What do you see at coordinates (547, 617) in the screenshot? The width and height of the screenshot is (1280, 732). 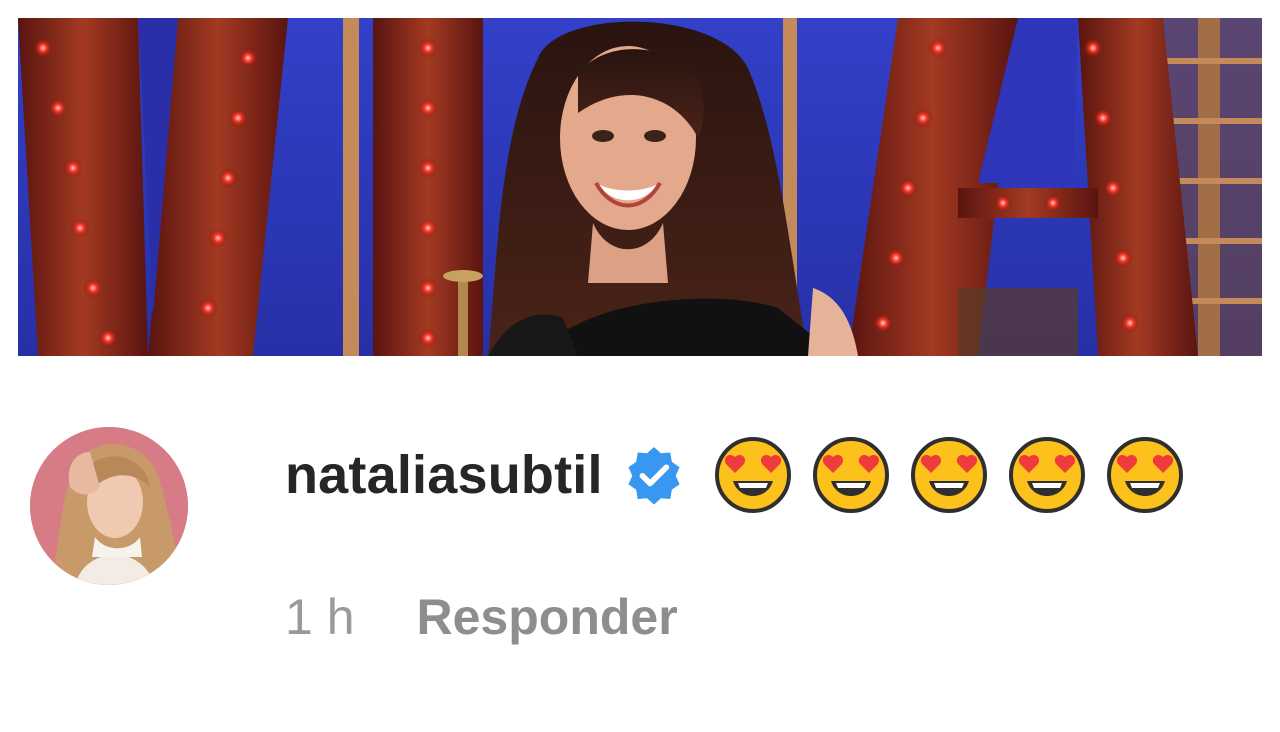 I see `reply-button: Responder` at bounding box center [547, 617].